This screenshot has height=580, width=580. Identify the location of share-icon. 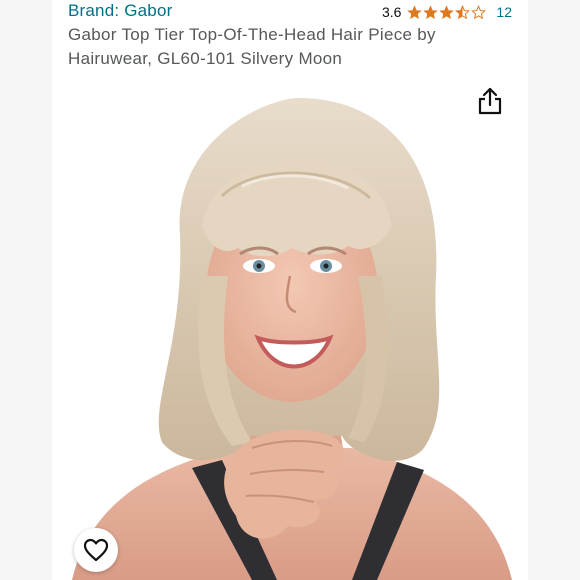
(490, 101).